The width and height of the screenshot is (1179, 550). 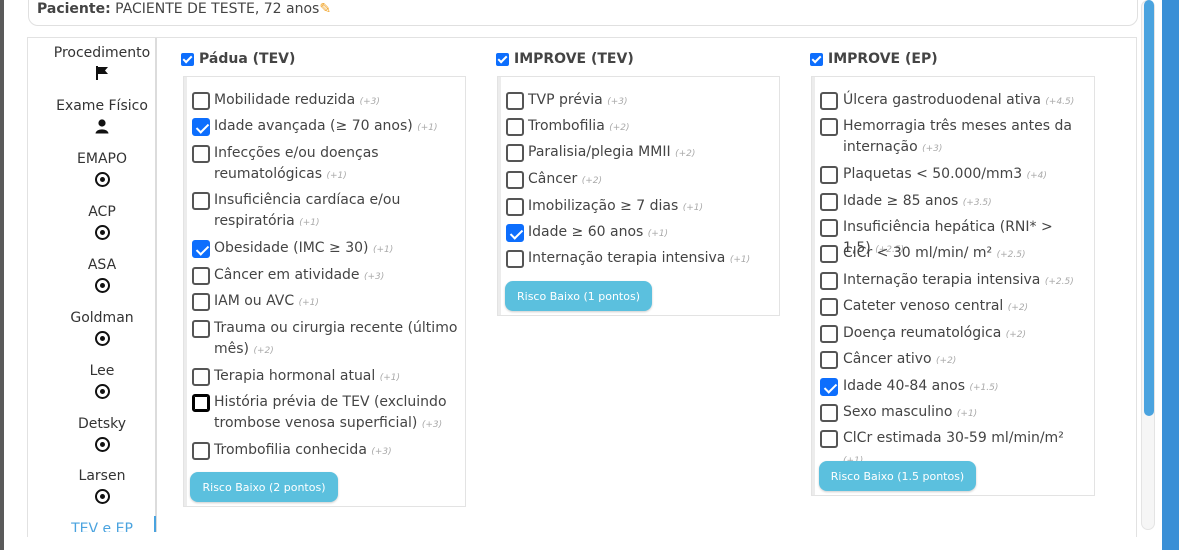 I want to click on criterion-label: Internação terapia intensiva (+2.5), so click(x=963, y=281).